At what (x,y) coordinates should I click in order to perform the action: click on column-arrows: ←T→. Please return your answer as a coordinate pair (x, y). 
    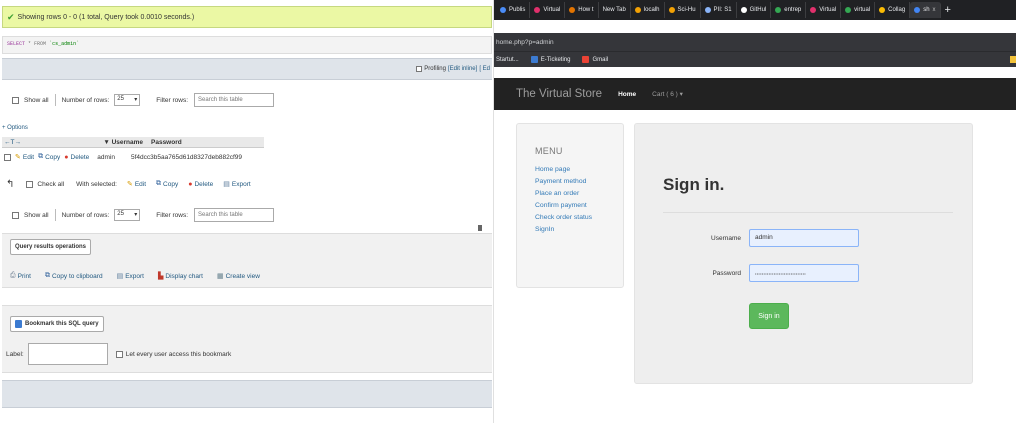
    Looking at the image, I should click on (47, 142).